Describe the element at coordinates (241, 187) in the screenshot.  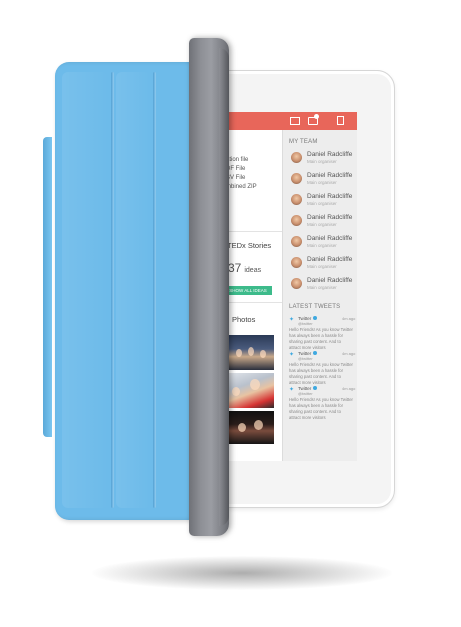
I see `file-item: mbined ZIP` at that location.